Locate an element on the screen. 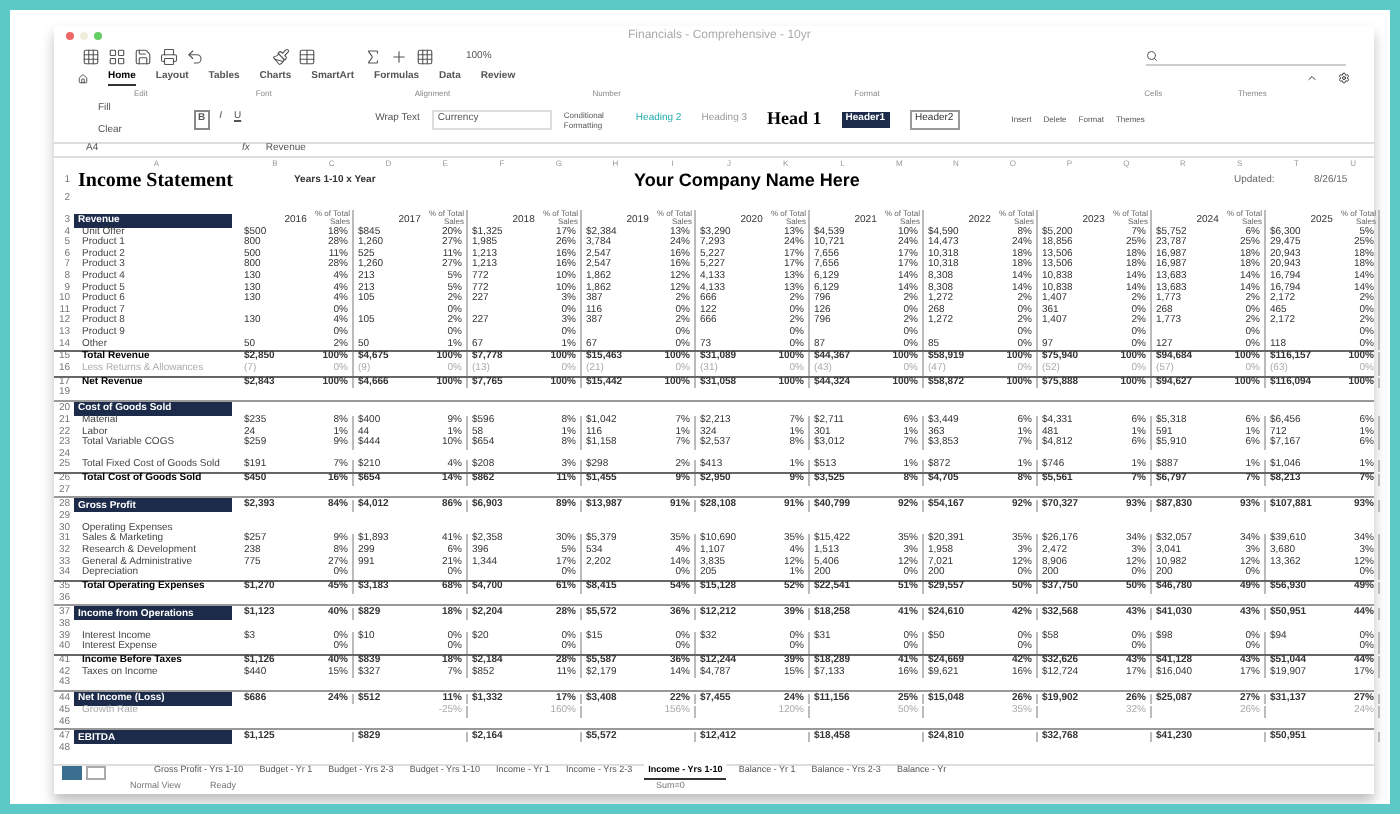  home-icon is located at coordinates (83, 78).